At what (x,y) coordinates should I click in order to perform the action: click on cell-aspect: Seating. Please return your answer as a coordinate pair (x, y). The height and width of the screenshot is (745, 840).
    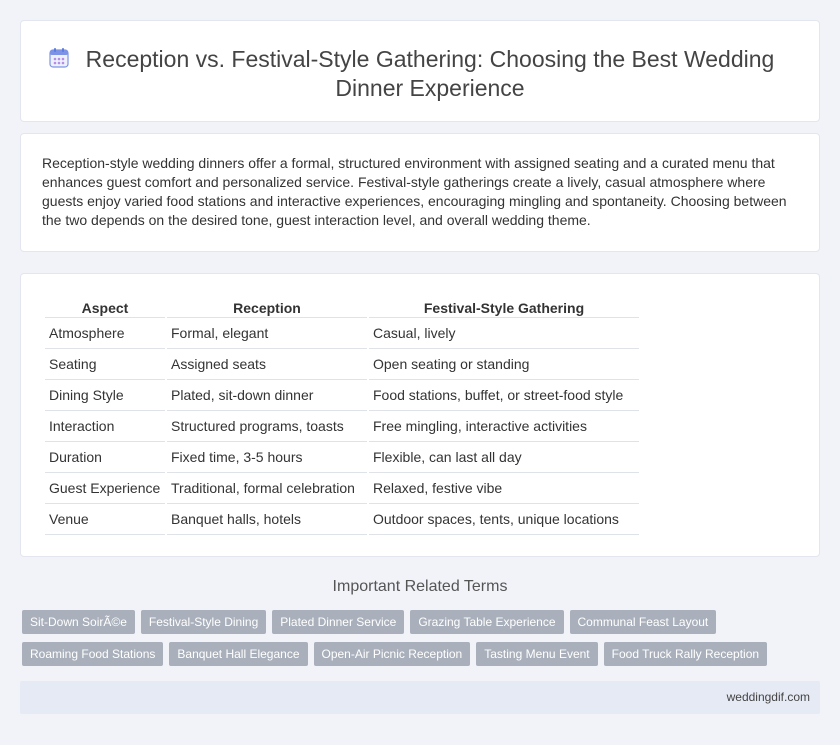
    Looking at the image, I should click on (105, 364).